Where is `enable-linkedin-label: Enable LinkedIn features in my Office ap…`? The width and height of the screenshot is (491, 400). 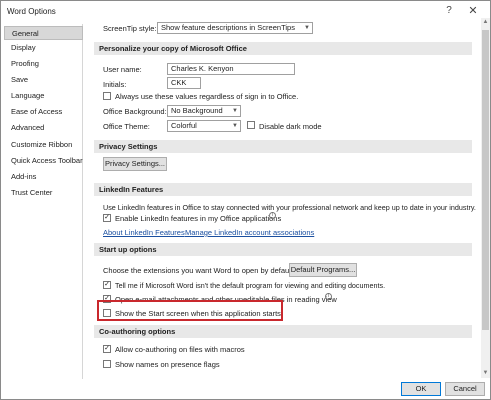
enable-linkedin-label: Enable LinkedIn features in my Office ap… is located at coordinates (198, 218).